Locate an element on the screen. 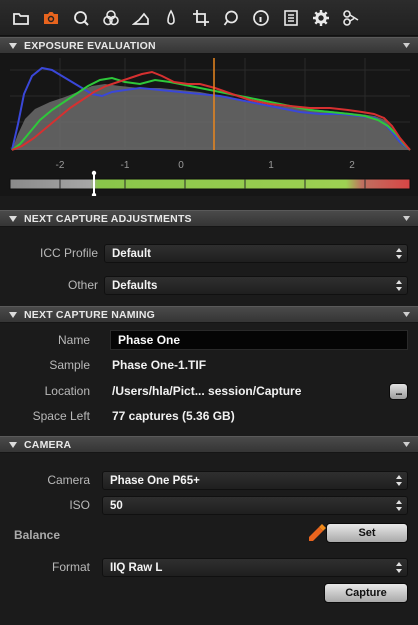 The image size is (418, 625). other-select: Defaults is located at coordinates (256, 285).